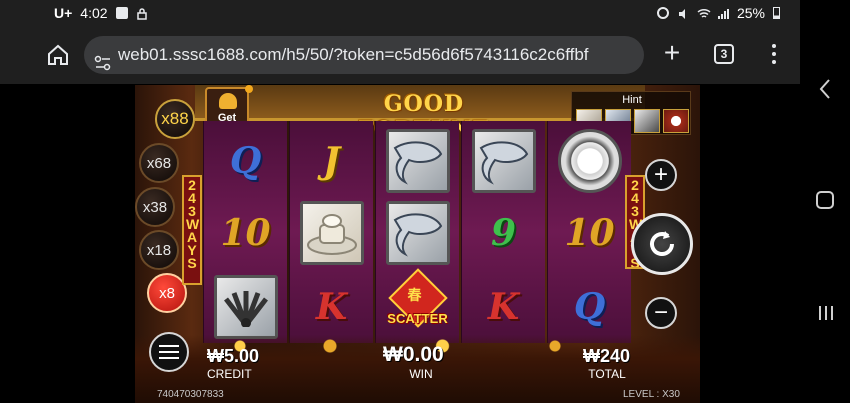  Describe the element at coordinates (229, 374) in the screenshot. I see `credit-label: CREDIT` at that location.